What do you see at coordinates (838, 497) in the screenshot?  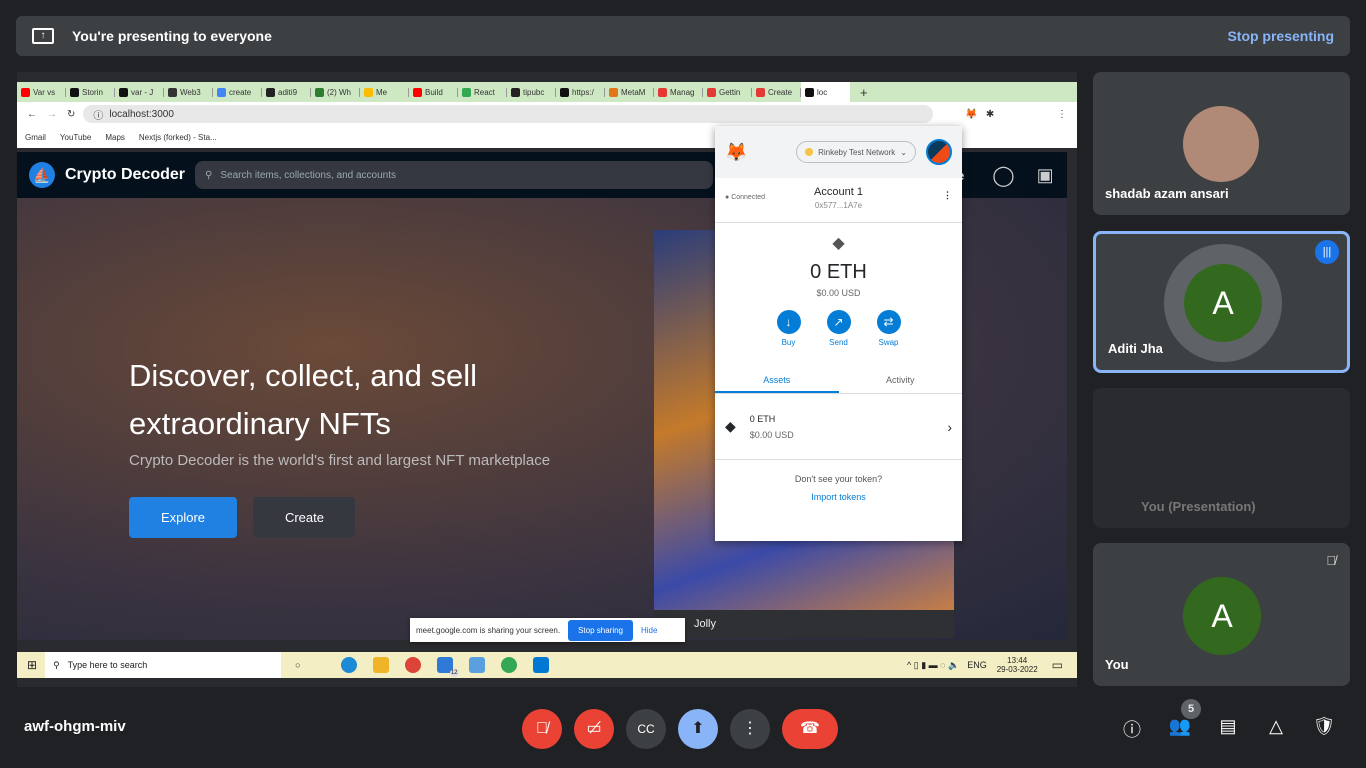 I see `import-tokens-link: Import tokens` at bounding box center [838, 497].